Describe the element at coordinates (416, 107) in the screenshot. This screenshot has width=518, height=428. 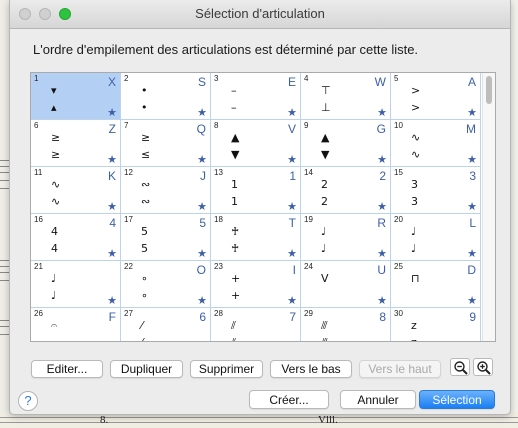
I see `articulation-glyph-below: >` at that location.